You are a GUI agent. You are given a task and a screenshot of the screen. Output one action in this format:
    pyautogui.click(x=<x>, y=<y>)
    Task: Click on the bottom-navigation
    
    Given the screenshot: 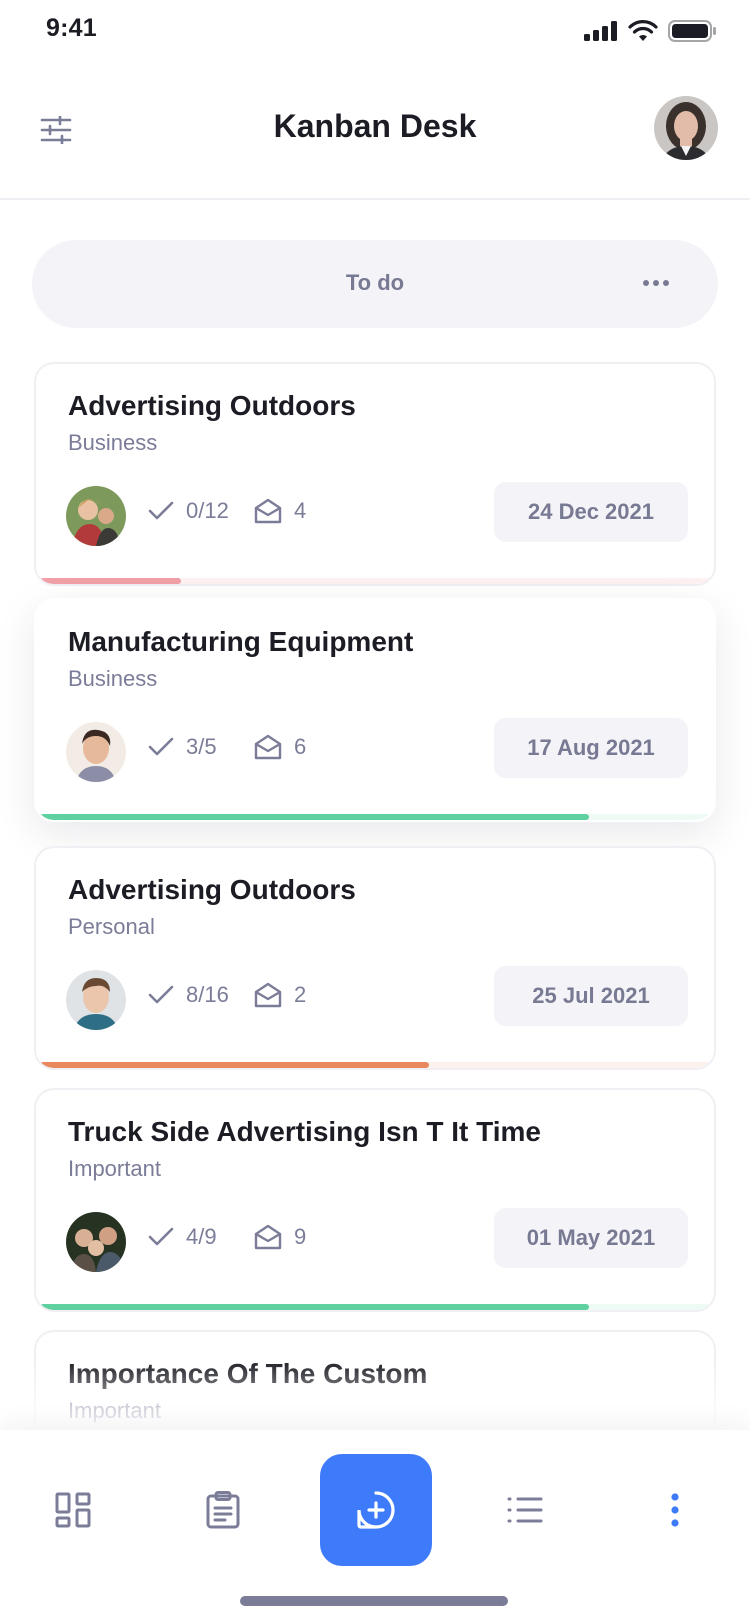 What is the action you would take?
    pyautogui.click(x=375, y=1527)
    